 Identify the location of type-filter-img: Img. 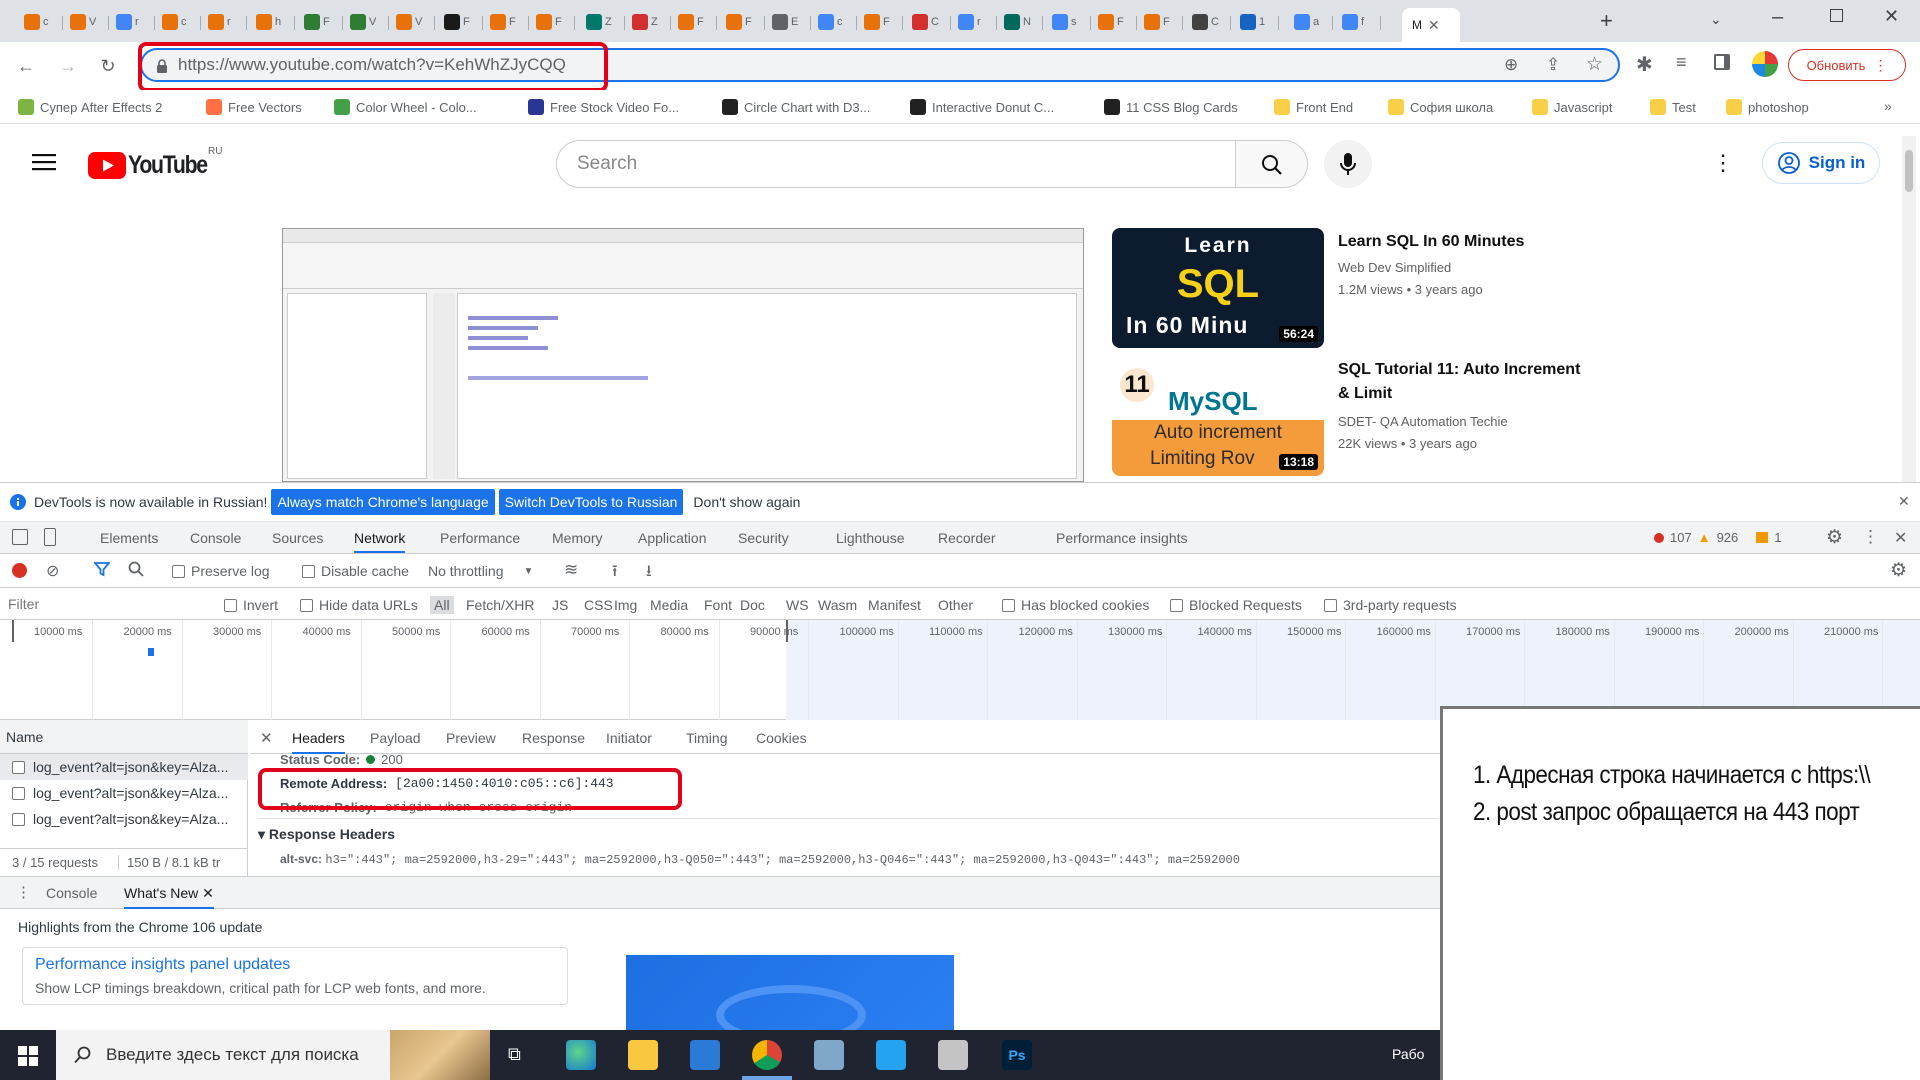
(625, 605).